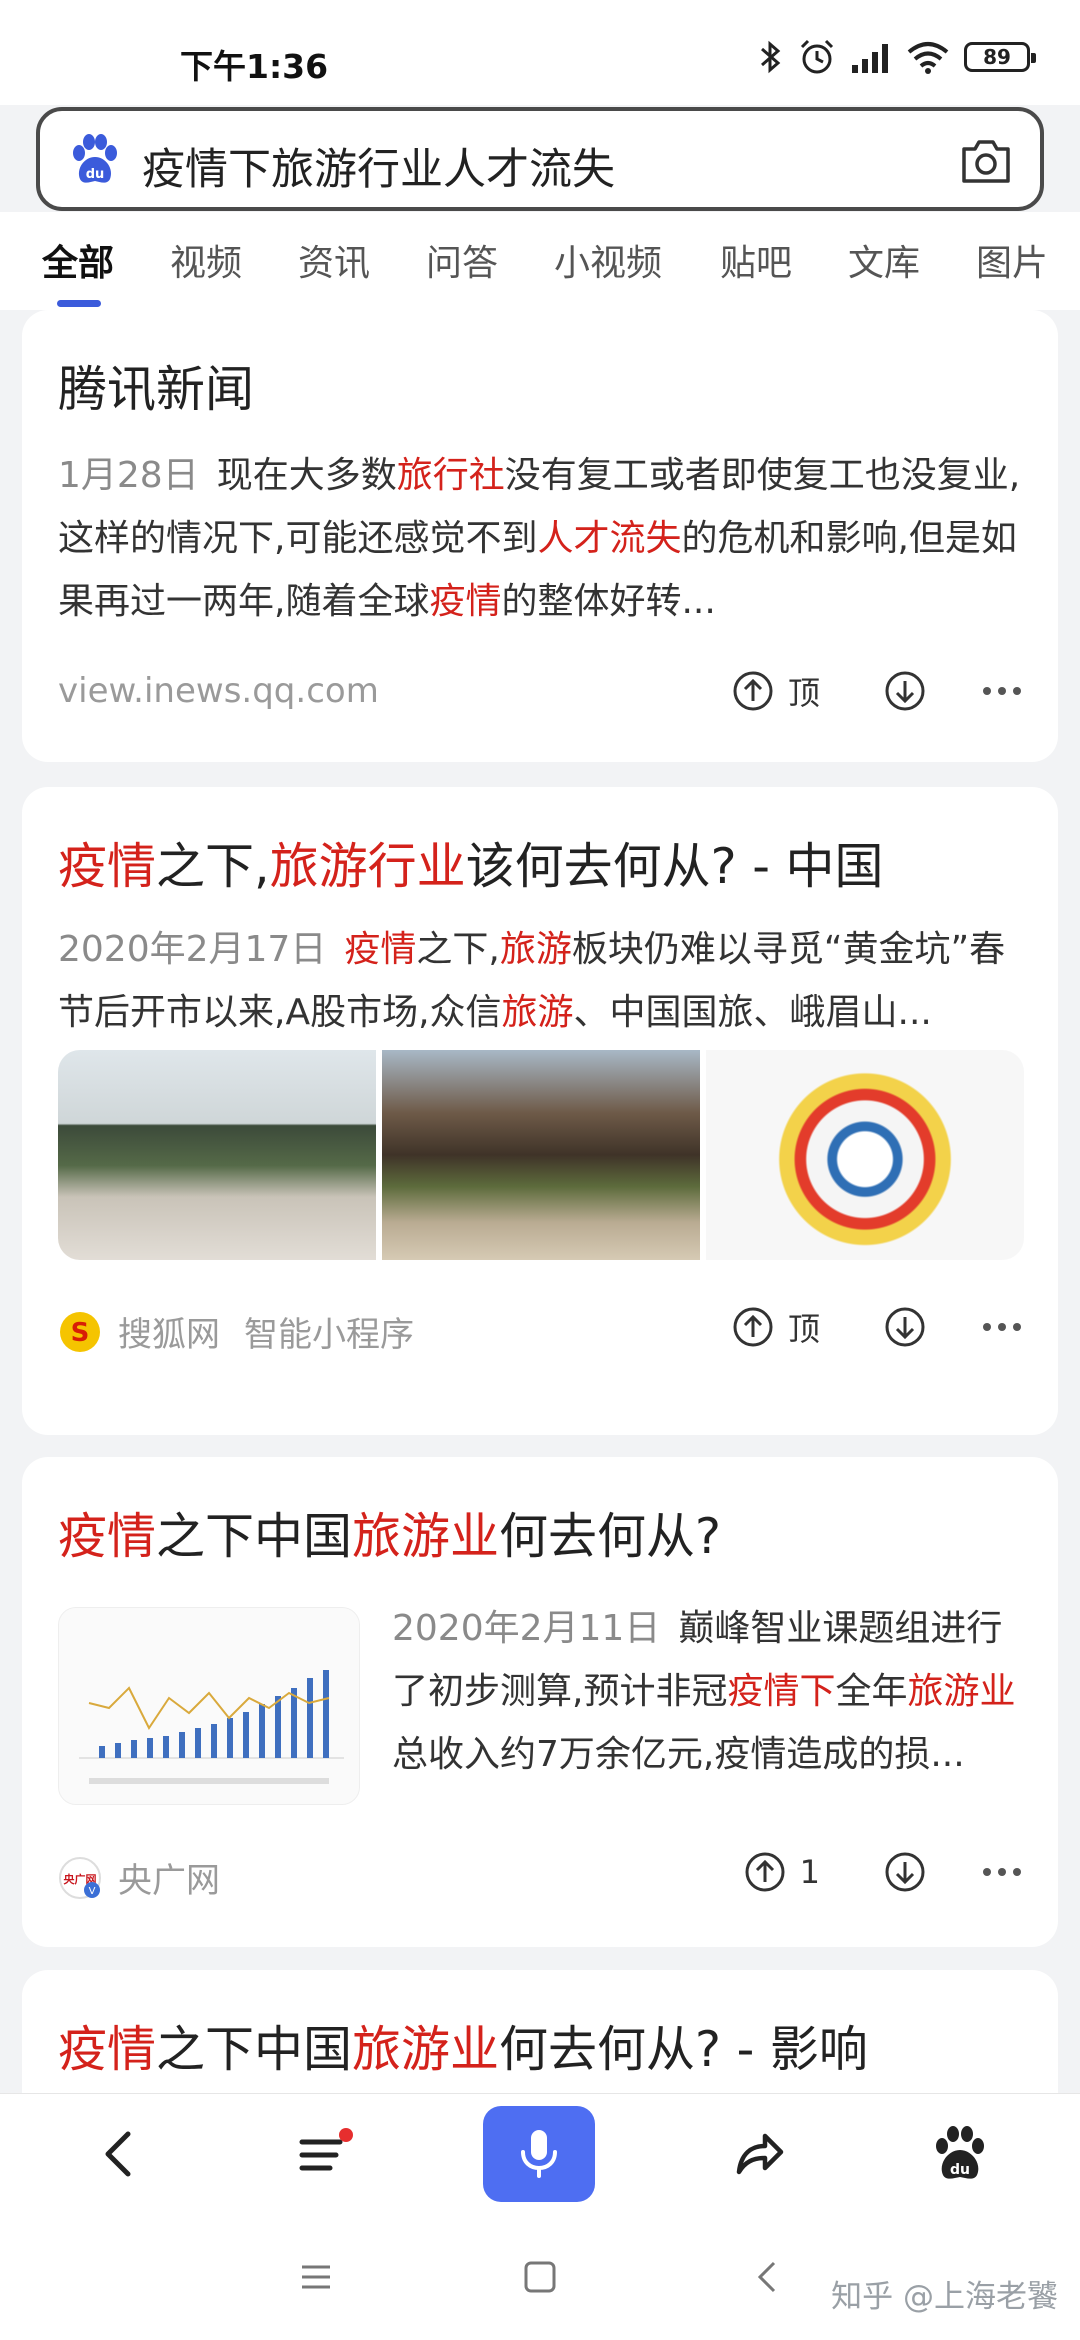 Image resolution: width=1080 pixels, height=2340 pixels. Describe the element at coordinates (771, 57) in the screenshot. I see `bluetooth-icon` at that location.